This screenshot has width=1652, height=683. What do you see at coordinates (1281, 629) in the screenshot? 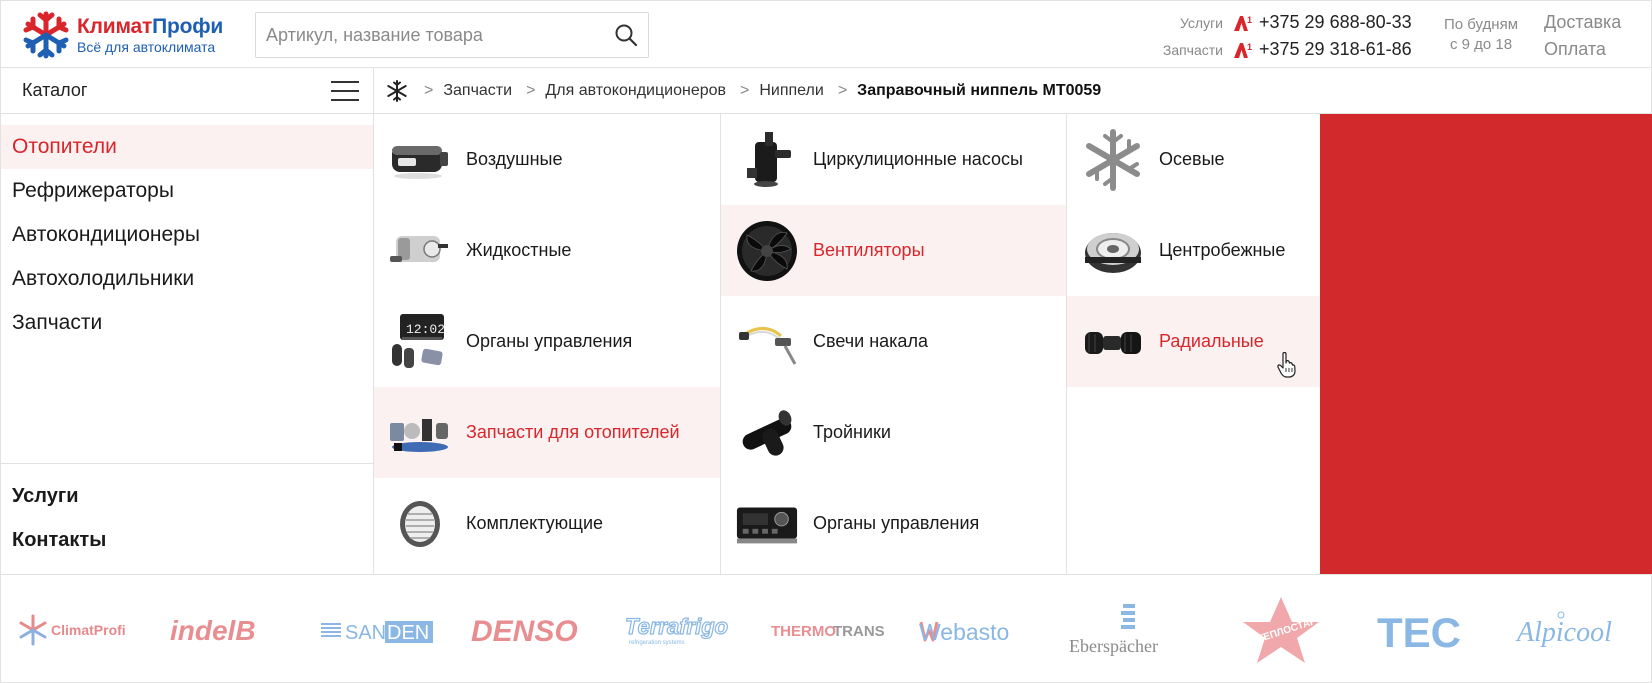
I see `brand-logo-teplostar: ТЕПЛОСТАР` at bounding box center [1281, 629].